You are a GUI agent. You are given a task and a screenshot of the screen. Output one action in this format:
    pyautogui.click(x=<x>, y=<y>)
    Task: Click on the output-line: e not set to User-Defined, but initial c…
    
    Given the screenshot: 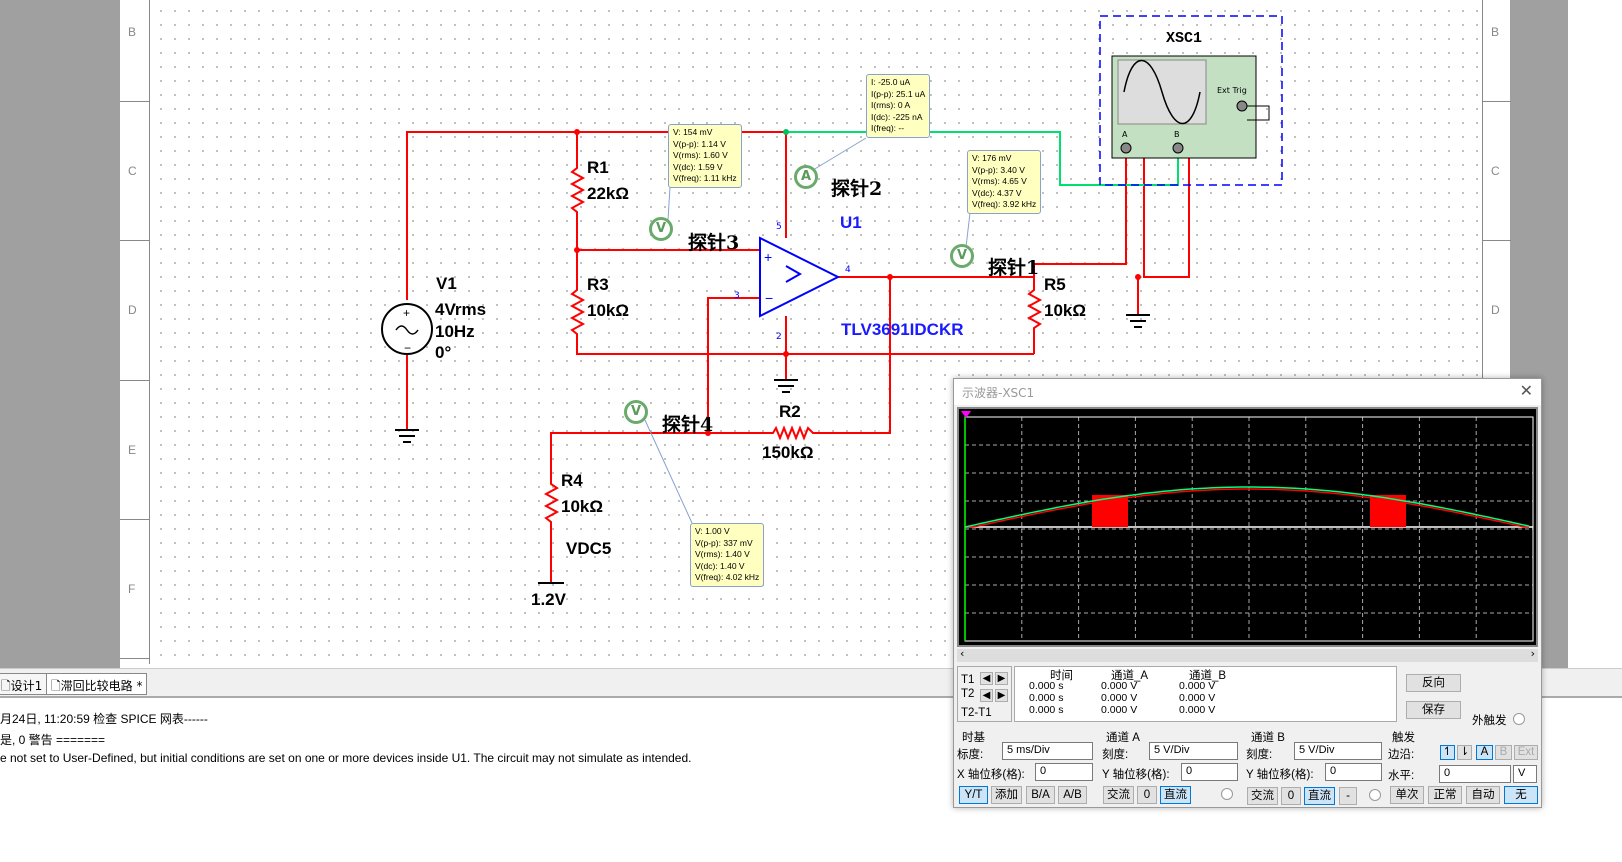 What is the action you would take?
    pyautogui.click(x=346, y=758)
    